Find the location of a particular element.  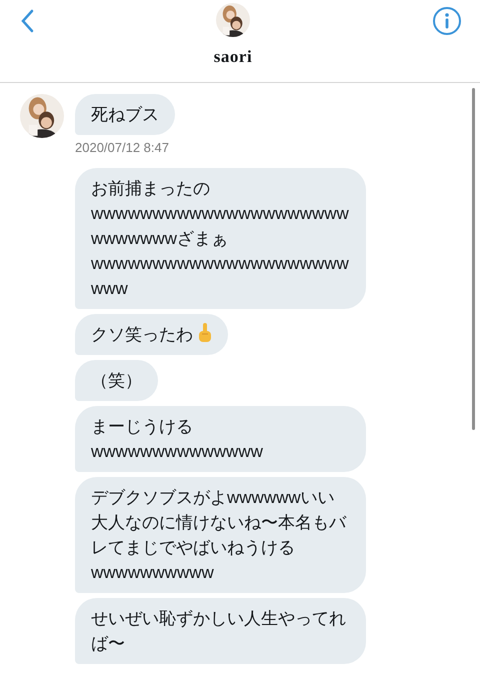

message-bubble: お前捕まったのwwwwwwwwwwwwwwwwwwwwwwwwwwwwざまぁwwwwwwwwwwwwwwwwwwwwwwww is located at coordinates (220, 238).